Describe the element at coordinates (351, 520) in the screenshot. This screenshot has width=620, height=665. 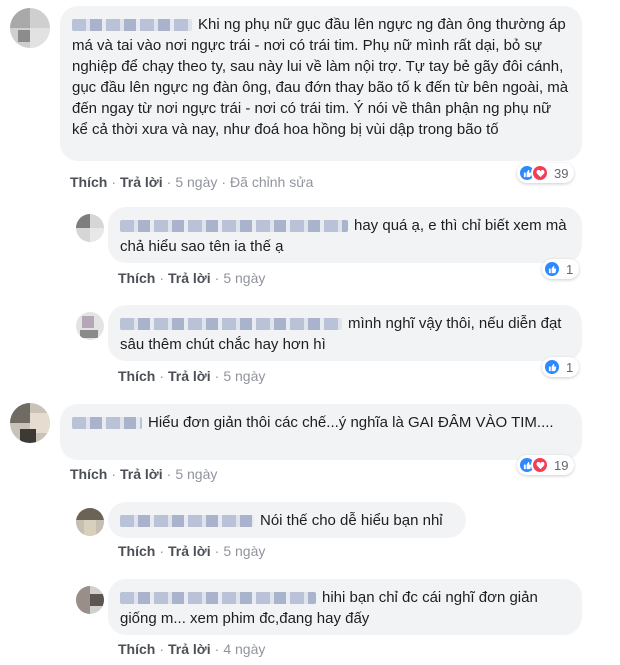
I see `comment-text: Nói thế cho dễ hiểu bạn nhỉ` at that location.